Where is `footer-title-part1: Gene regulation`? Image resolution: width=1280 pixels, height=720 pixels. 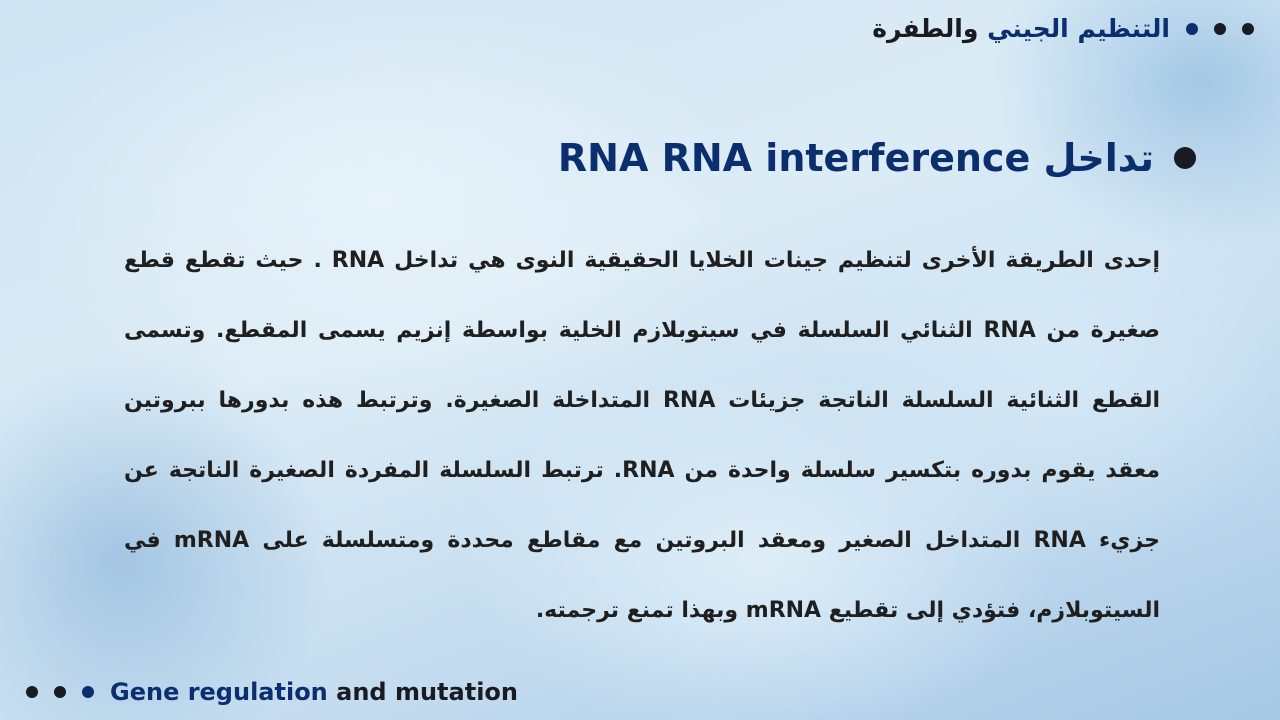
footer-title-part1: Gene regulation is located at coordinates (219, 692).